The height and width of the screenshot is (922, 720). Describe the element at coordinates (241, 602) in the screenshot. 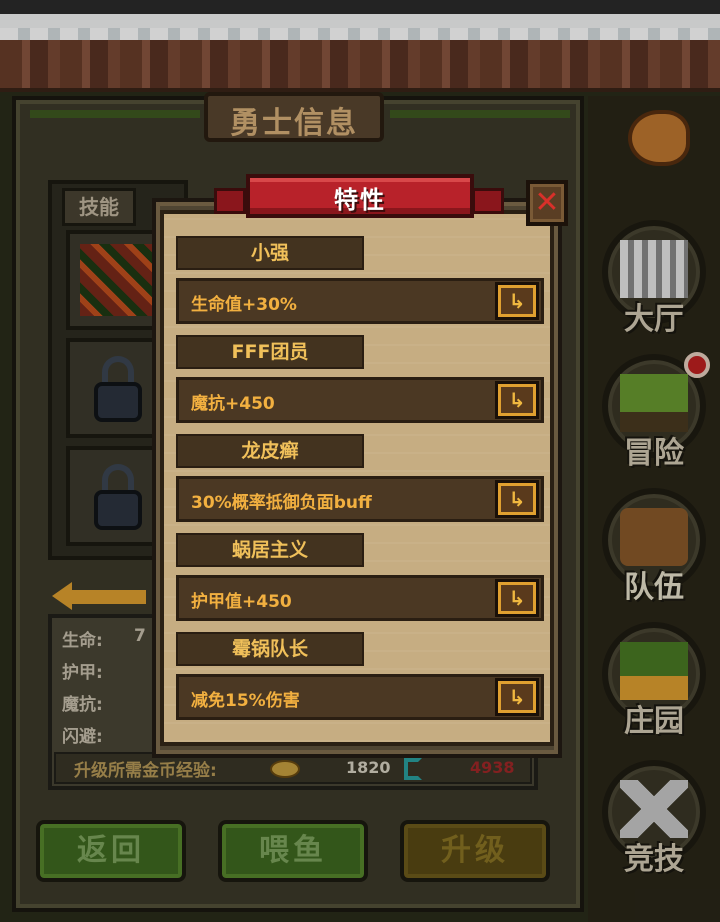

I see `trait-description: 护甲值+450` at that location.